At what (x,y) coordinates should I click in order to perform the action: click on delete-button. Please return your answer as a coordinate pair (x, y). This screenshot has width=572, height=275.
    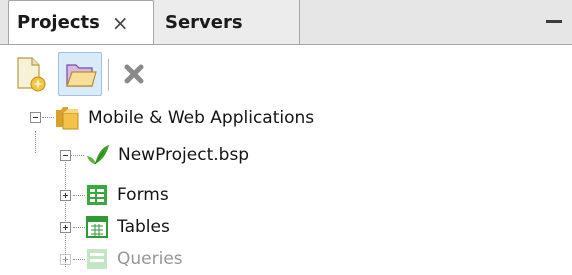
    Looking at the image, I should click on (135, 74).